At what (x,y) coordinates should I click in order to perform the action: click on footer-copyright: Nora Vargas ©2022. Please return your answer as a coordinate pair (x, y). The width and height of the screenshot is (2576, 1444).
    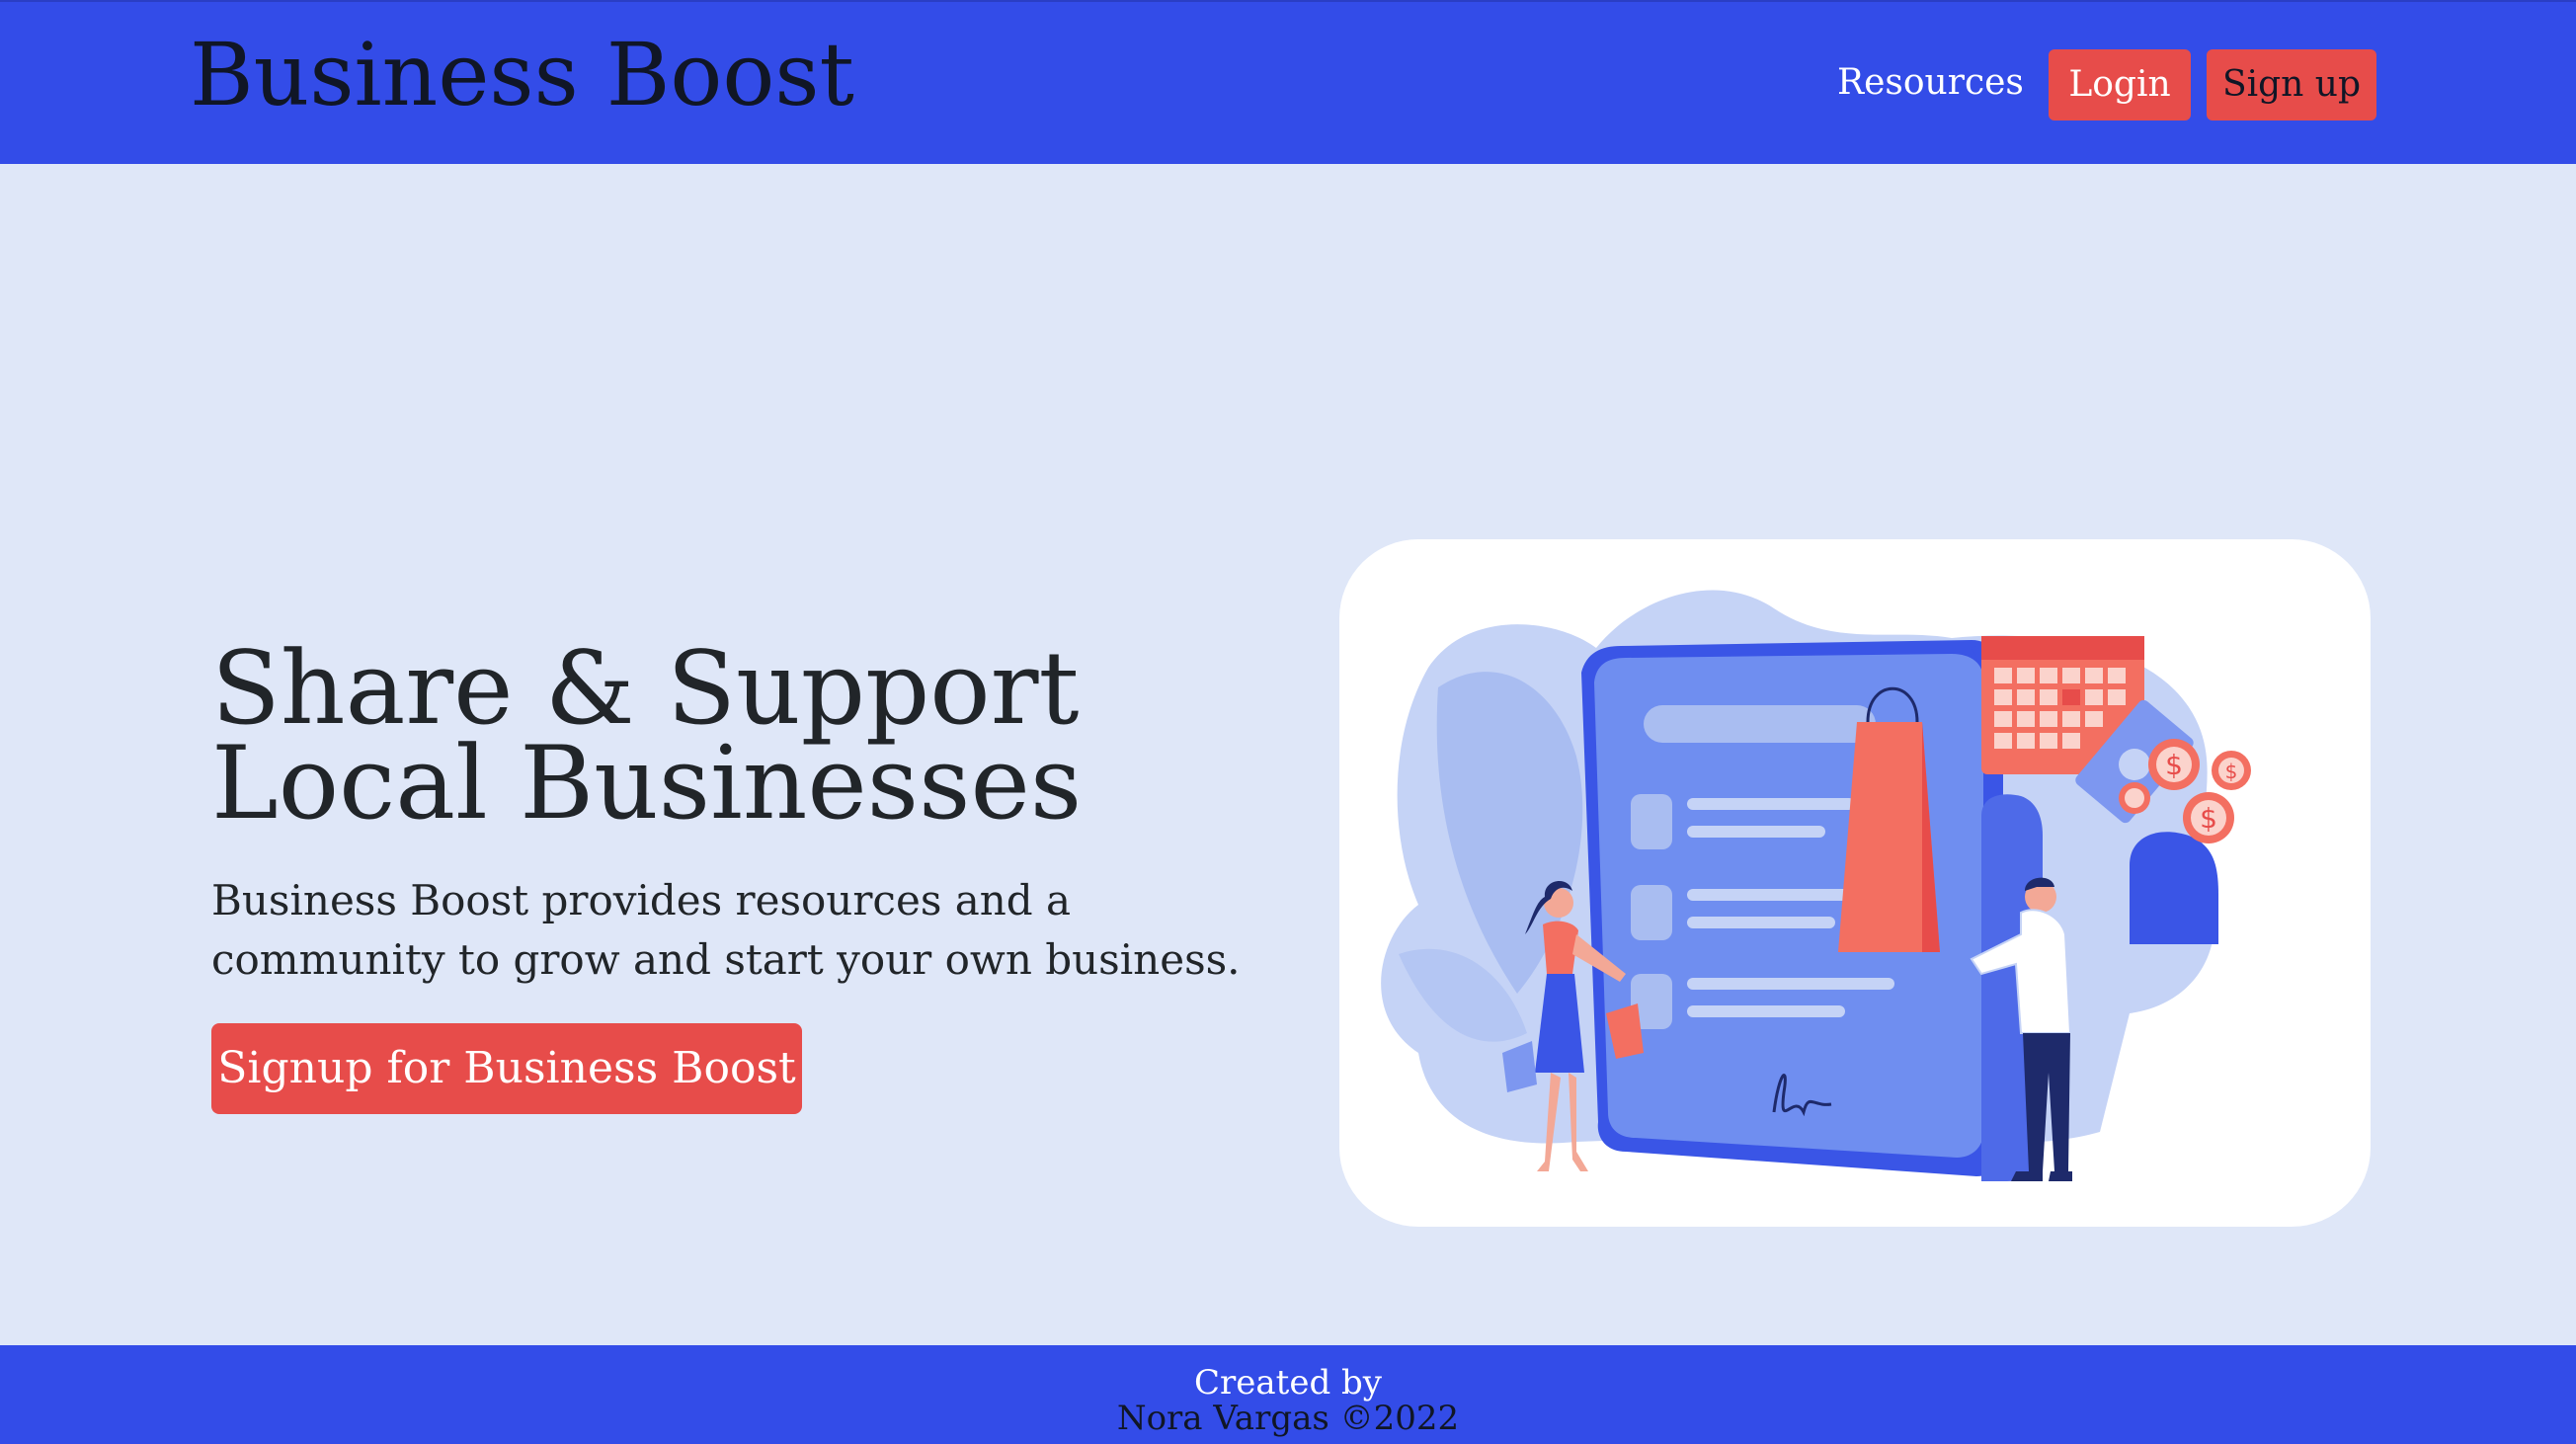
    Looking at the image, I should click on (1288, 1418).